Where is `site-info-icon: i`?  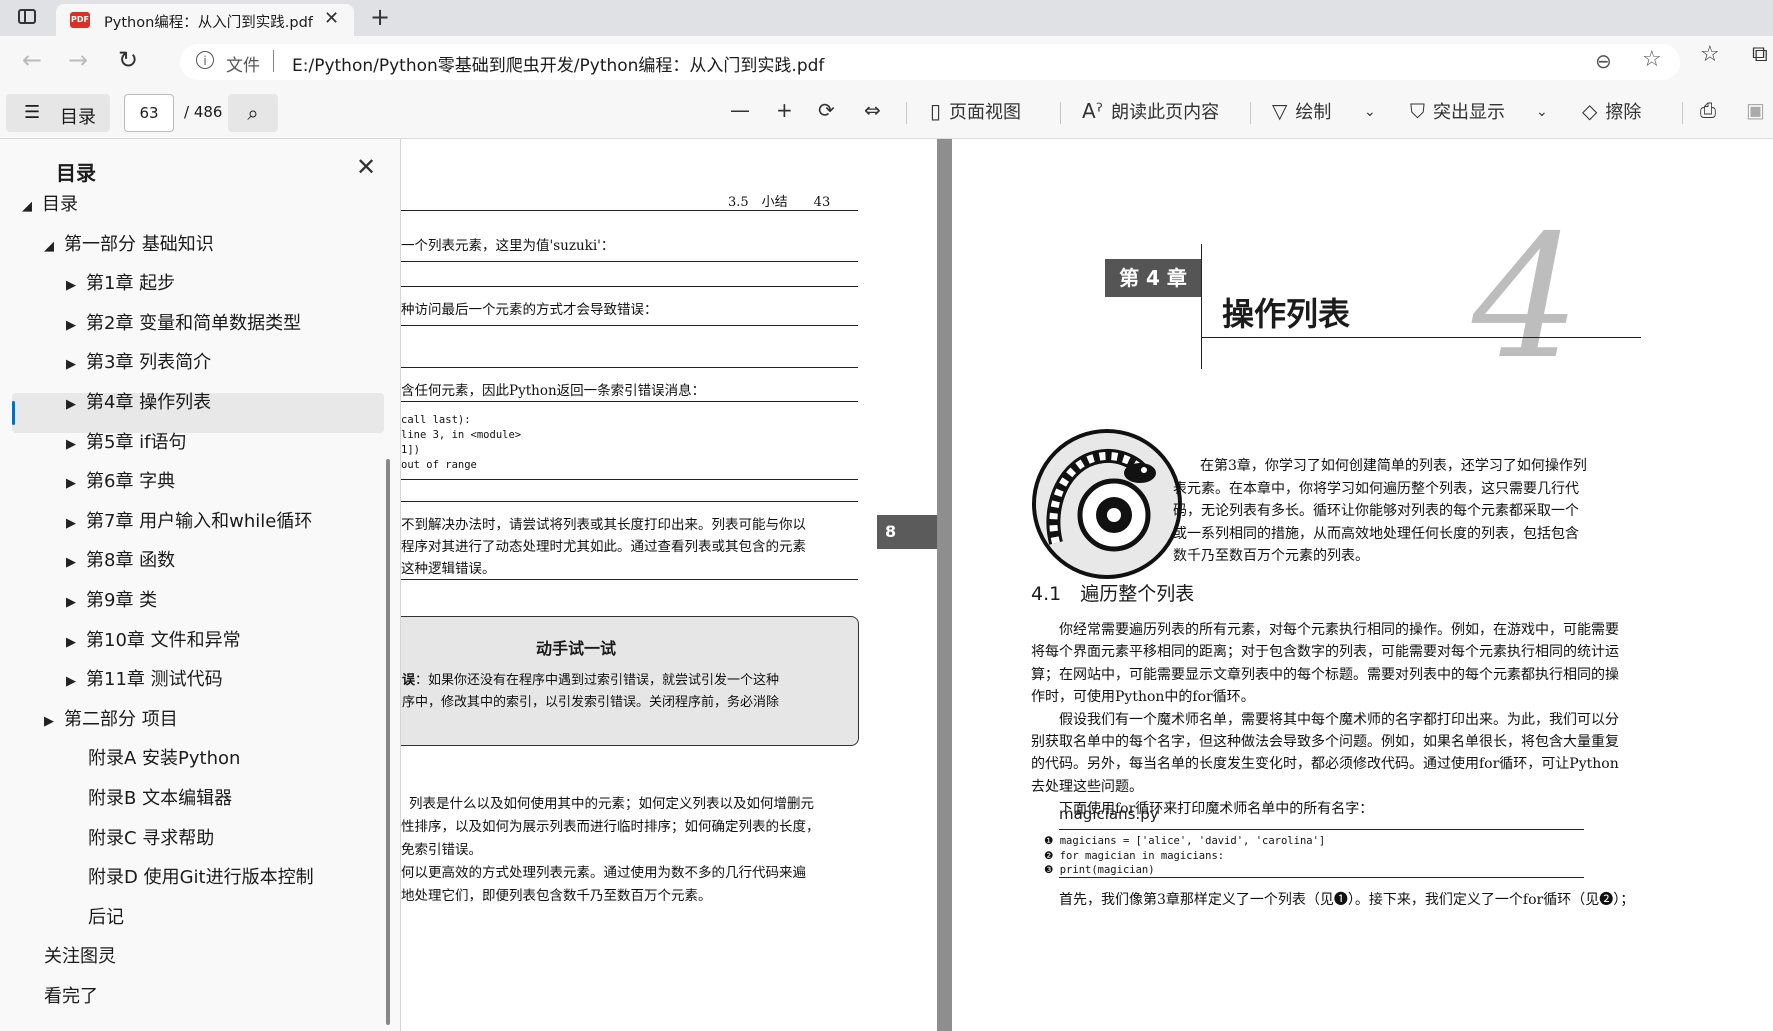
site-info-icon: i is located at coordinates (205, 60).